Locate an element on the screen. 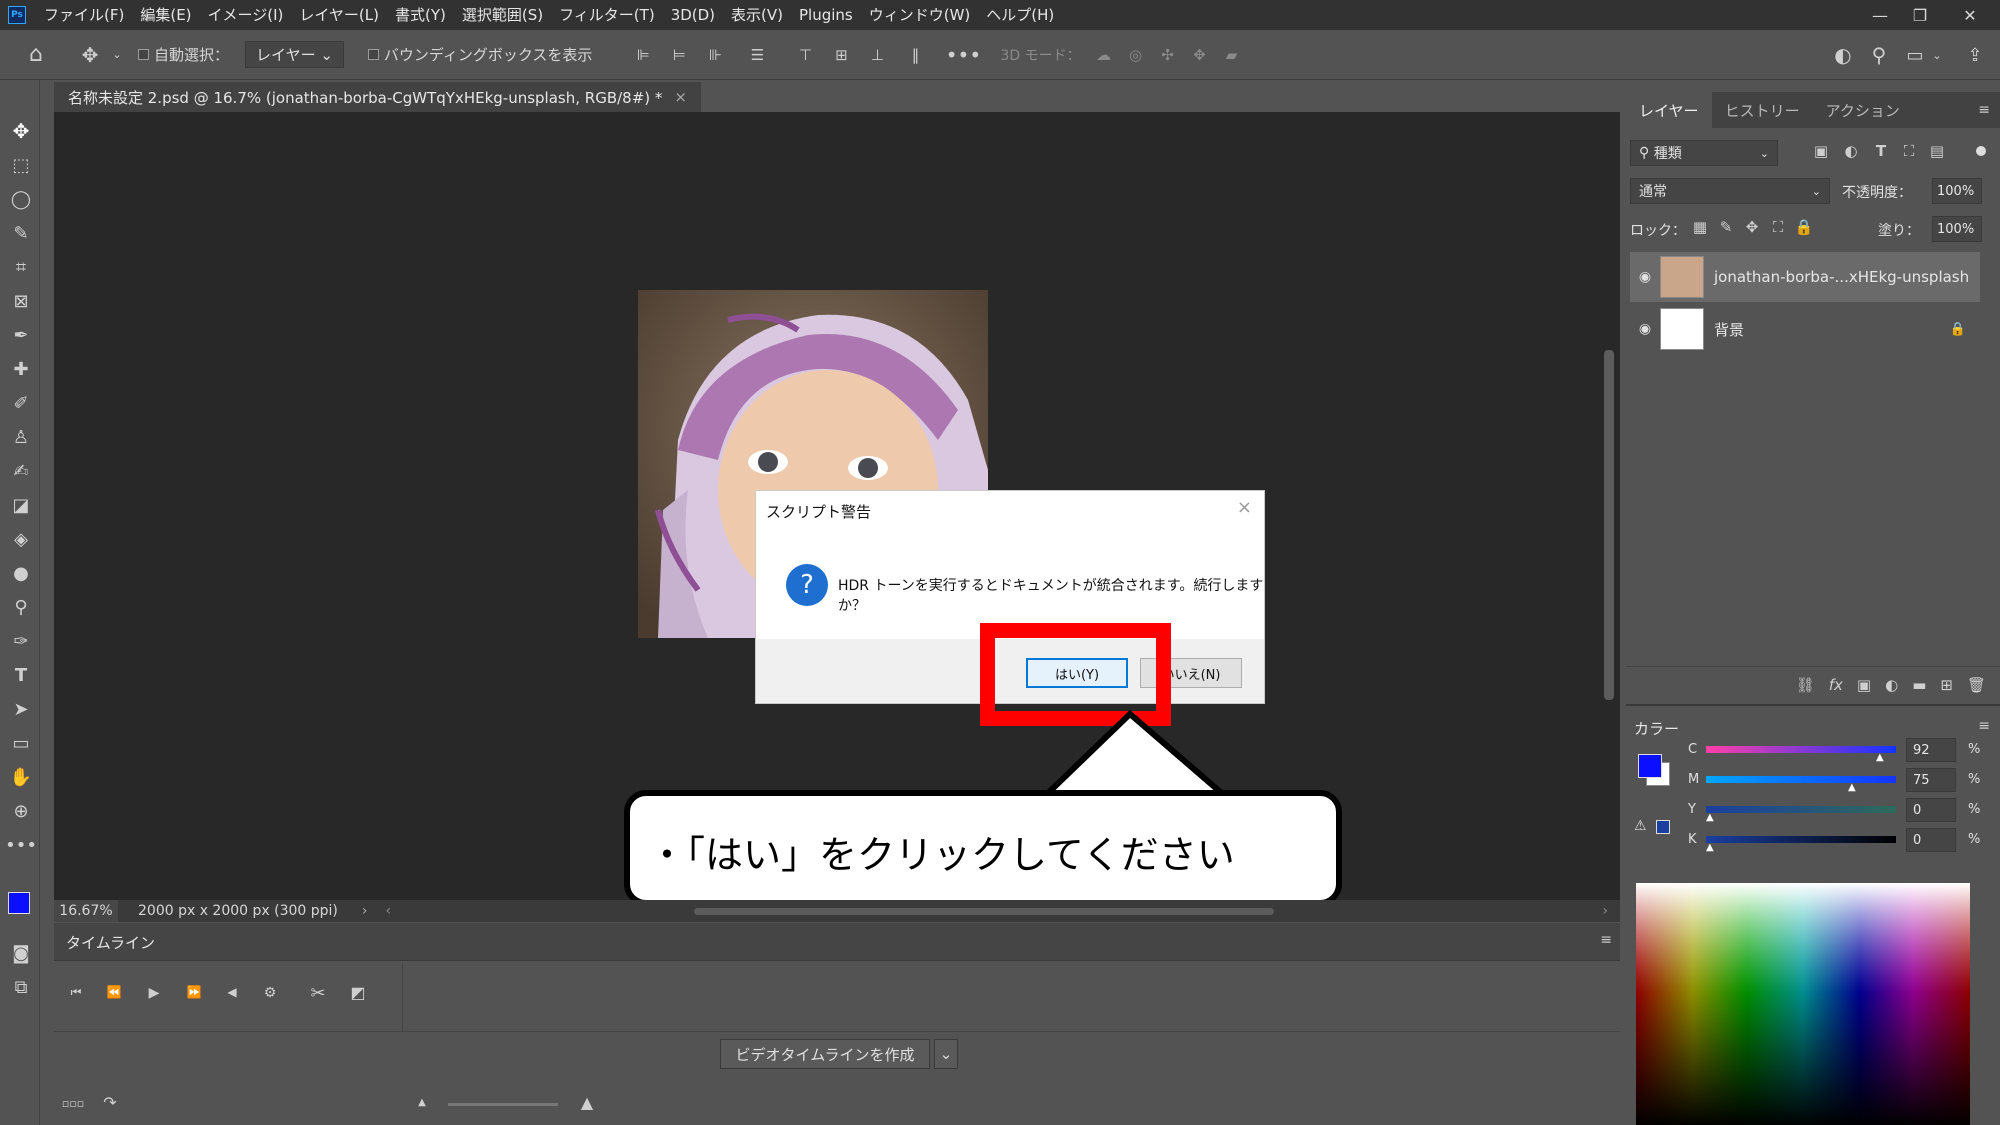 The image size is (2000, 1125). panel-menu-icon: ≡ is located at coordinates (1606, 940).